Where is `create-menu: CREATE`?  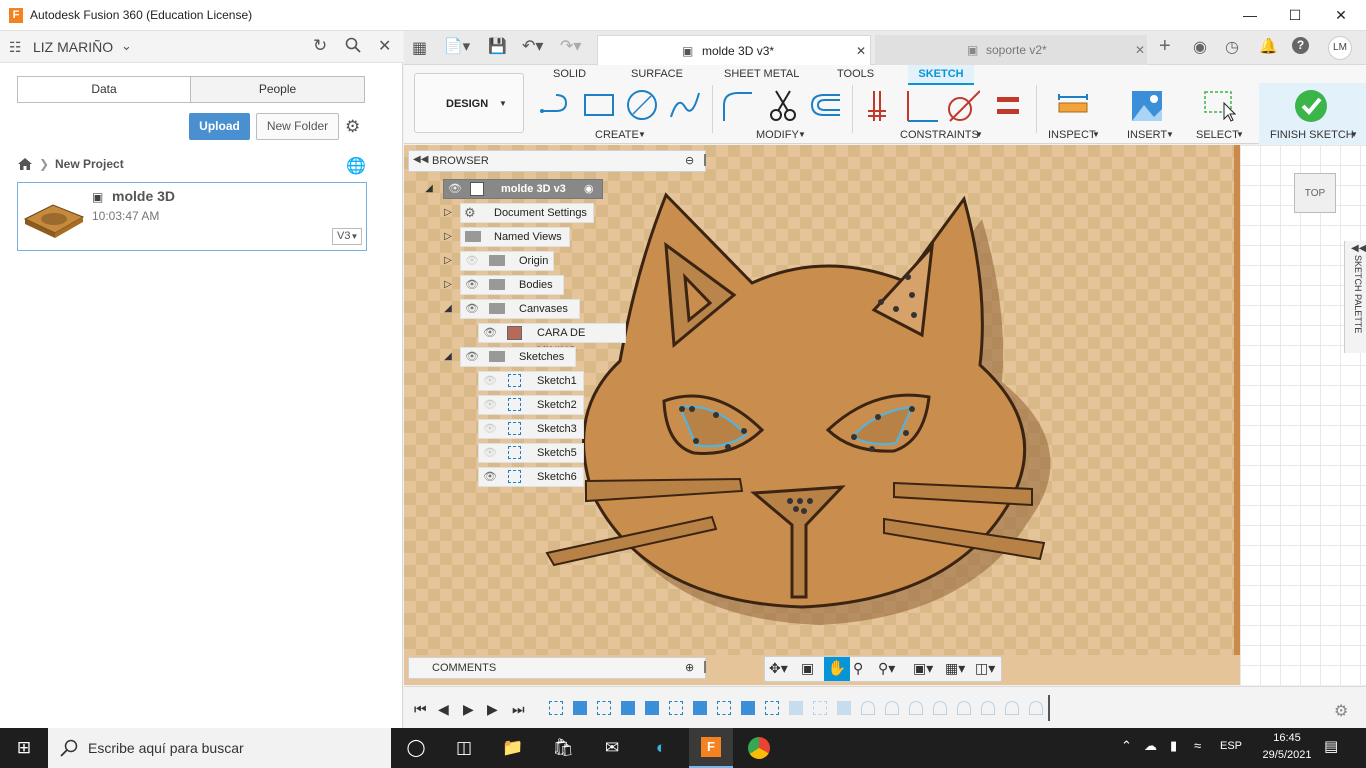 create-menu: CREATE is located at coordinates (617, 135).